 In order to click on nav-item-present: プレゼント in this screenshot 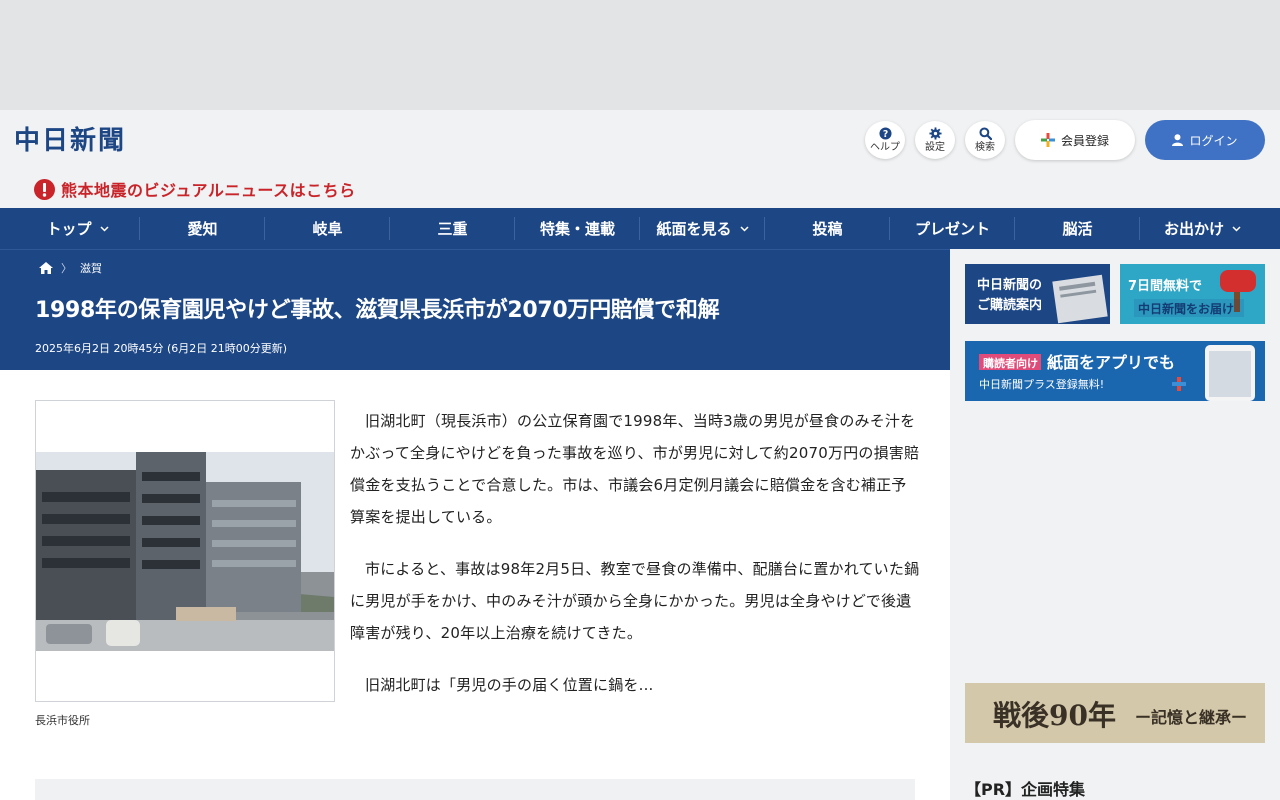, I will do `click(952, 228)`.